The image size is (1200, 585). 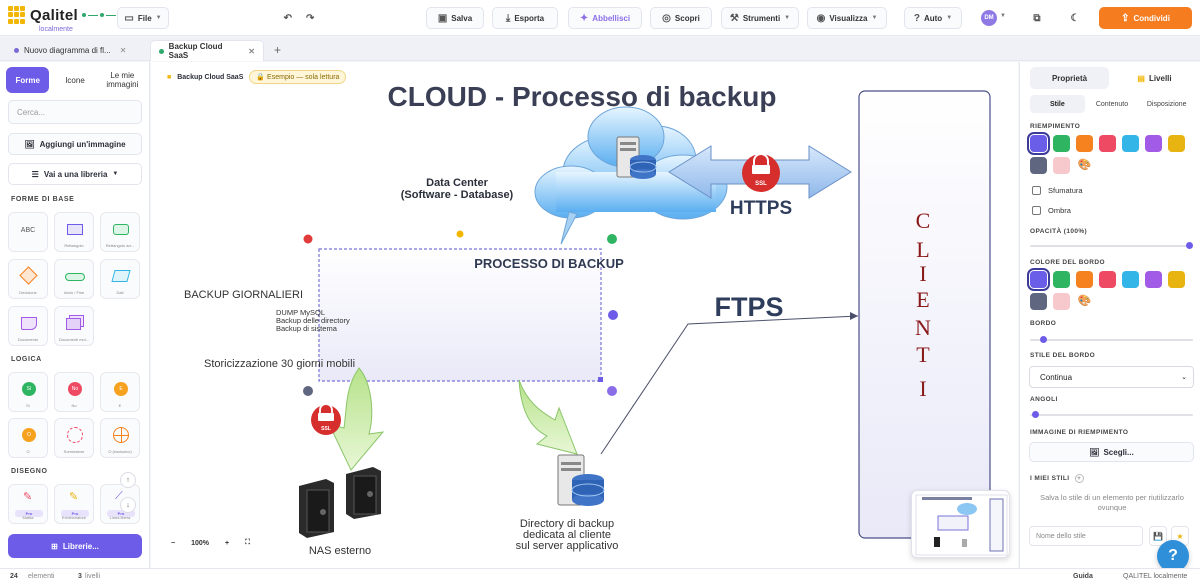 I want to click on scroll-down-icon: ↓, so click(x=128, y=505).